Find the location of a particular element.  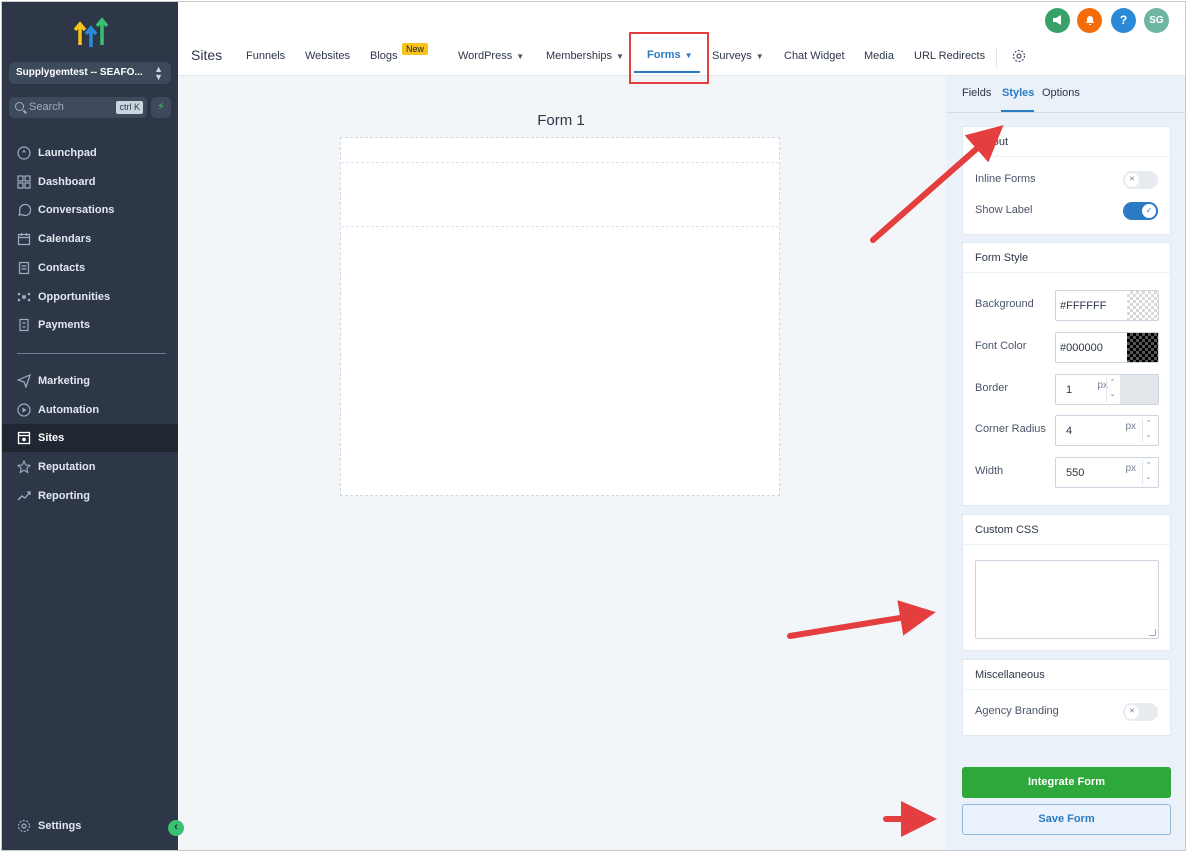

announcement-megaphone-icon is located at coordinates (1057, 20).